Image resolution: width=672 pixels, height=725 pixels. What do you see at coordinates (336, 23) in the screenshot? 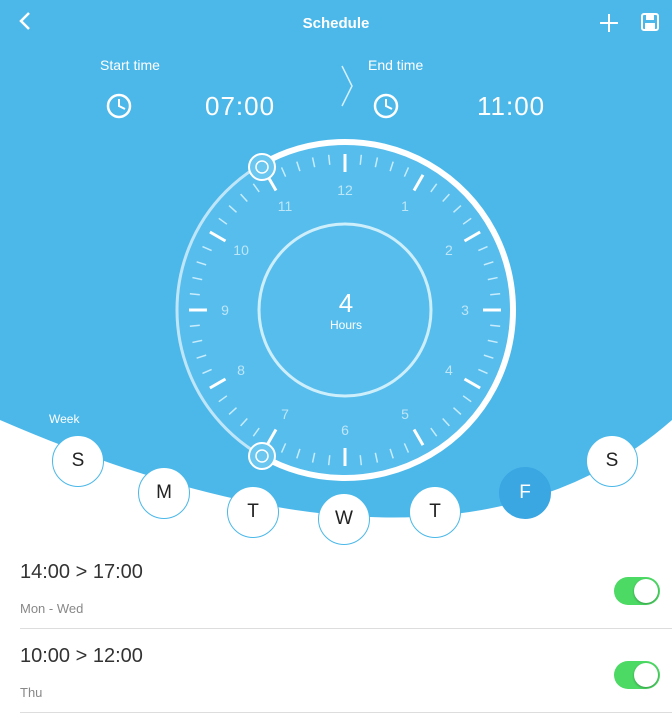
I see `page-title: Schedule` at bounding box center [336, 23].